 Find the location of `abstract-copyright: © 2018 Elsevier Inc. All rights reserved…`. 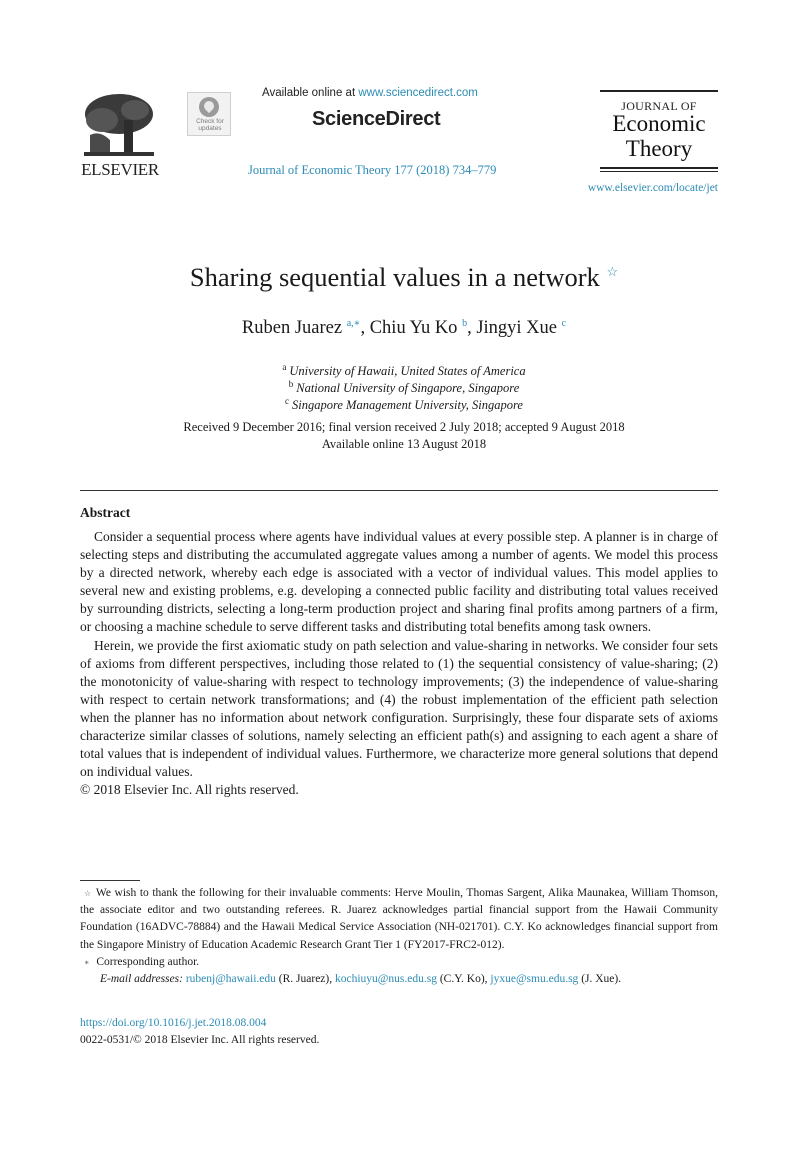

abstract-copyright: © 2018 Elsevier Inc. All rights reserved… is located at coordinates (189, 790).